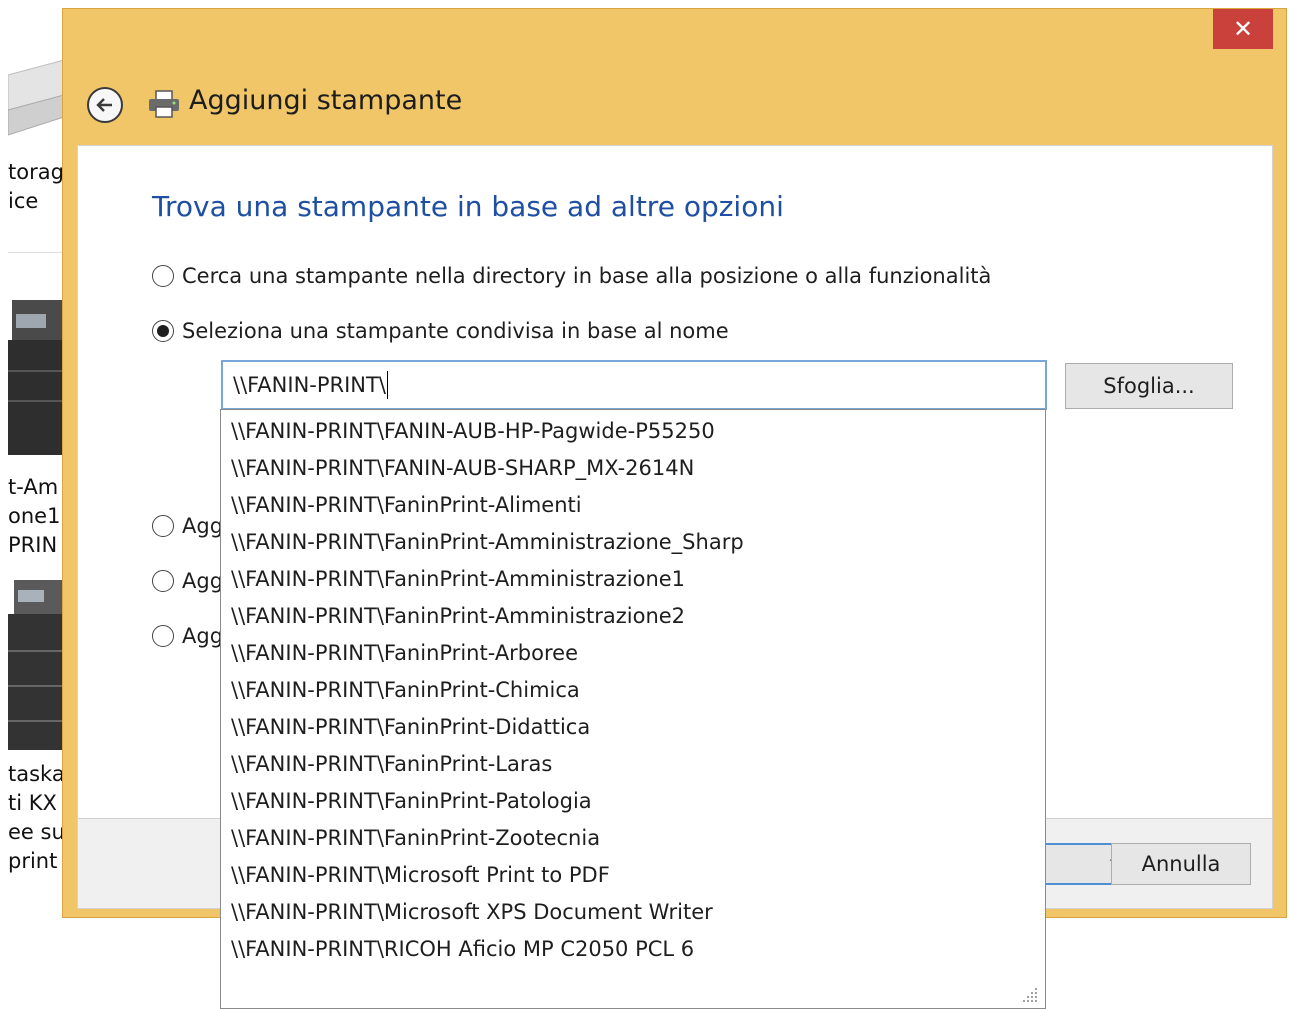 The width and height of the screenshot is (1289, 1009). What do you see at coordinates (462, 468) in the screenshot?
I see `suggestion-item: \\FANIN-PRINT\FANIN-AUB-SHARP_MX-2614N` at bounding box center [462, 468].